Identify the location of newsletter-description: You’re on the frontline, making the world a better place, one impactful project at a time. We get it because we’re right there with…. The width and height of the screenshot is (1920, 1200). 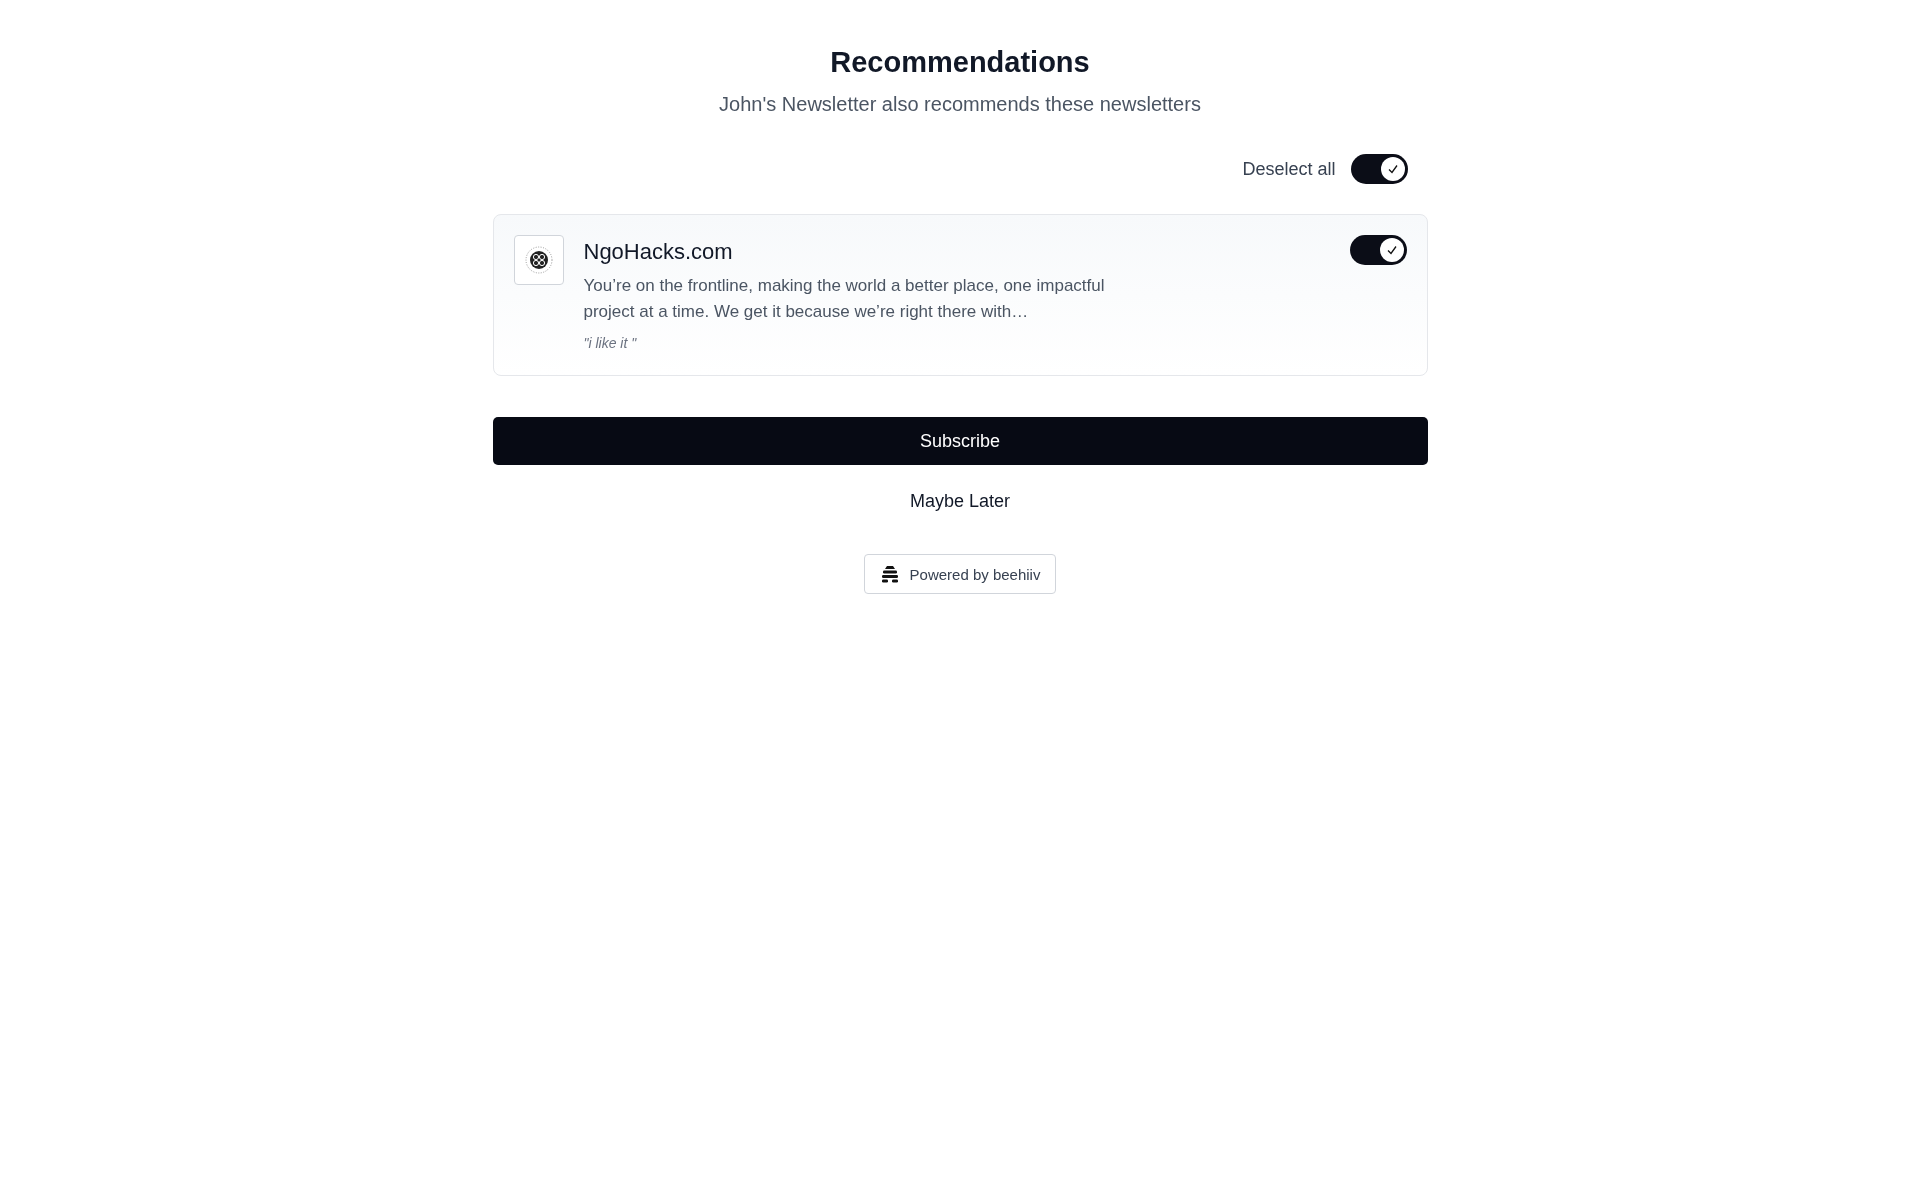
(844, 299).